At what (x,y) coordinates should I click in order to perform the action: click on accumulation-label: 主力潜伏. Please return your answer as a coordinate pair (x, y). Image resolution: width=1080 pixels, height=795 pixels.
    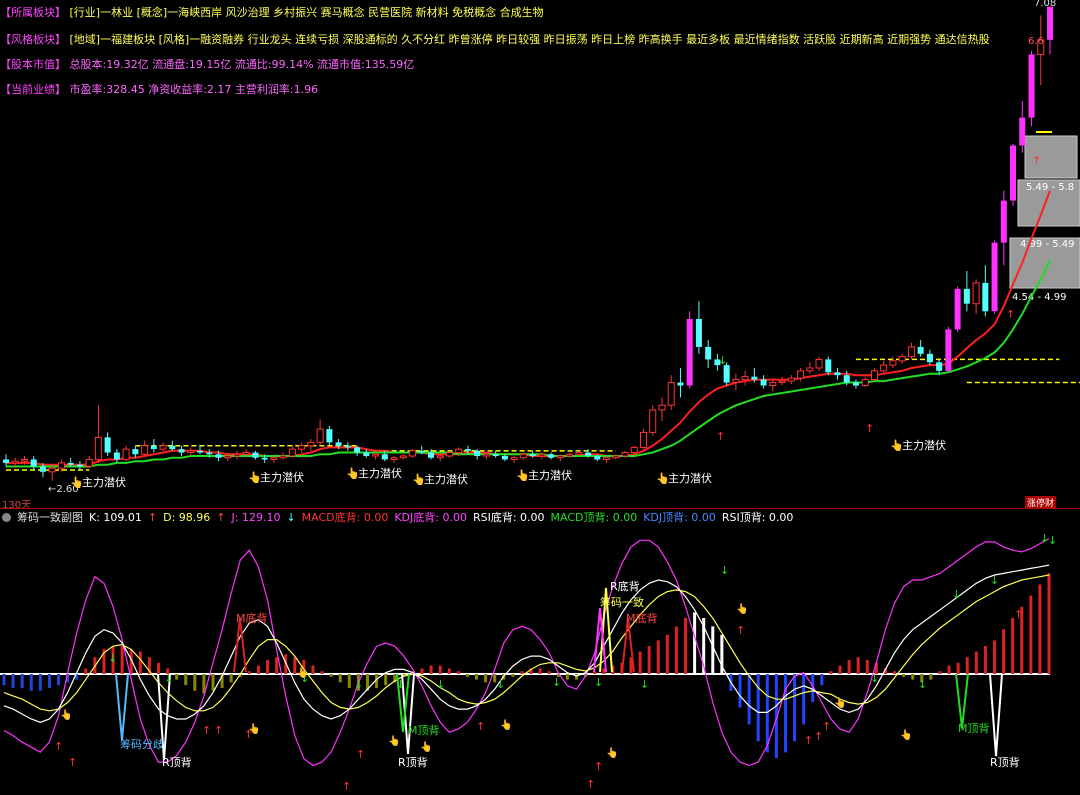
    Looking at the image, I should click on (380, 473).